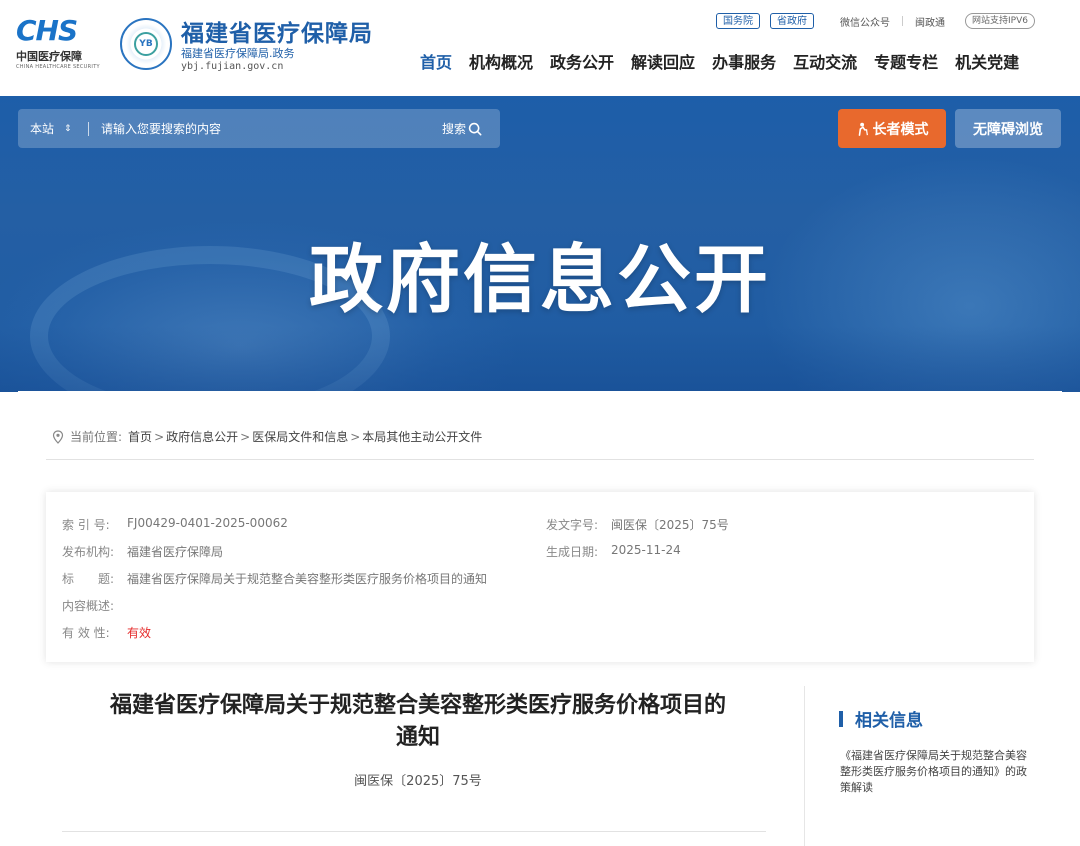 The width and height of the screenshot is (1080, 846). I want to click on meta-org-value: 福建省医疗保障局, so click(175, 552).